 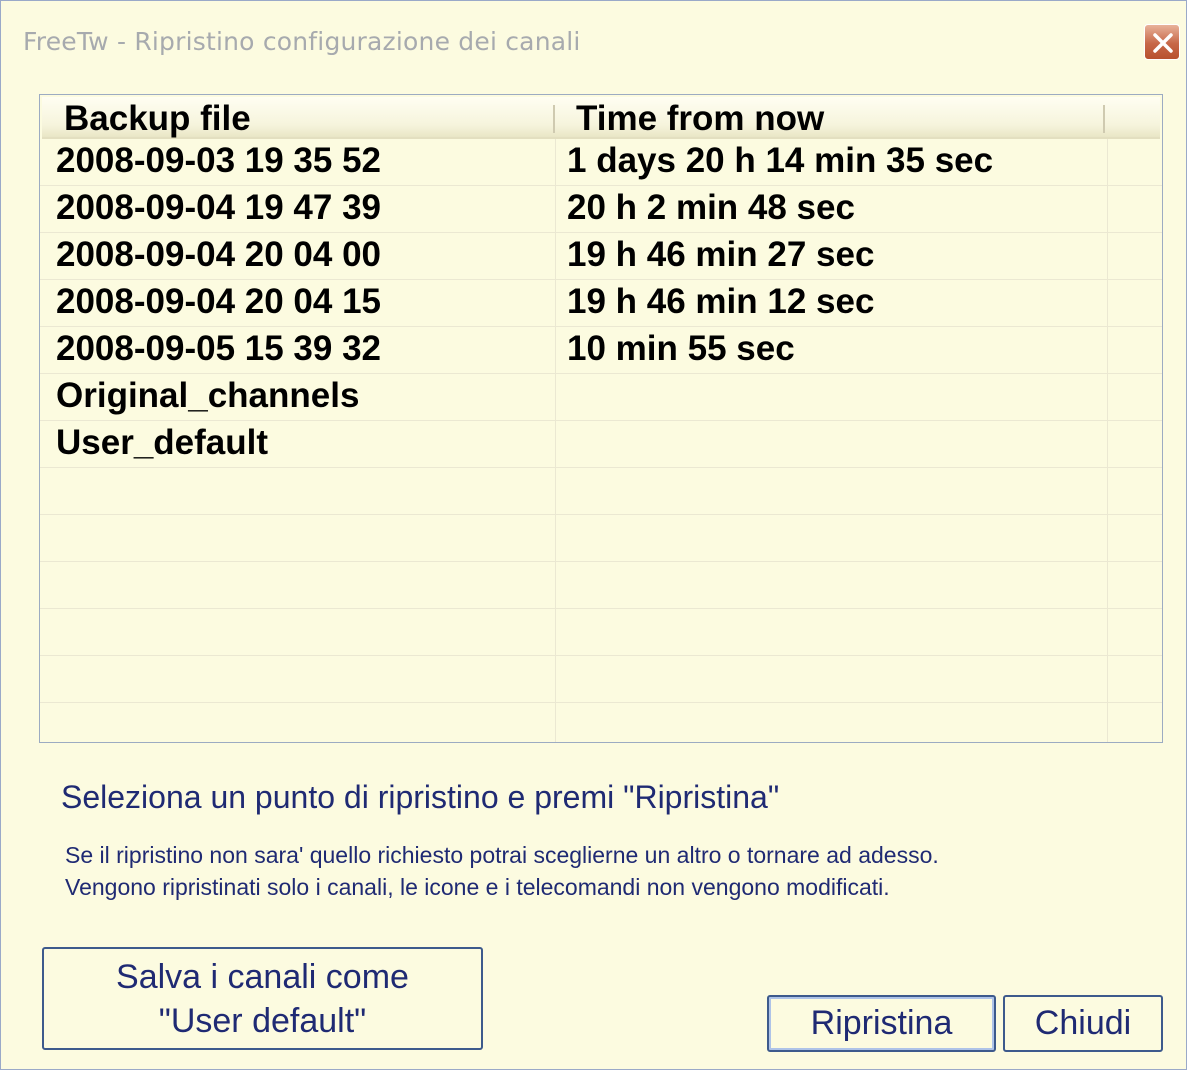 I want to click on backup-file-cell: 2008-09-03 19 35 52, so click(x=218, y=160).